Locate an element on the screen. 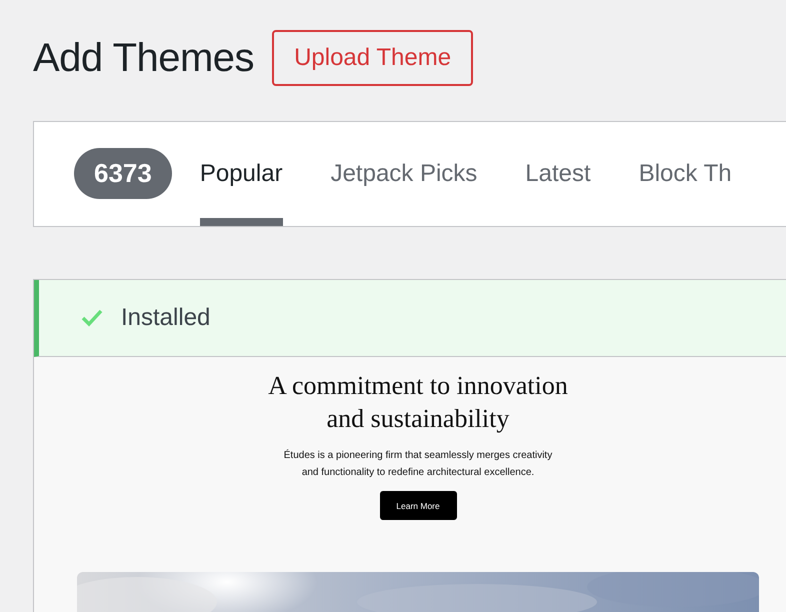 The height and width of the screenshot is (612, 786). installed-label: Installed is located at coordinates (165, 318).